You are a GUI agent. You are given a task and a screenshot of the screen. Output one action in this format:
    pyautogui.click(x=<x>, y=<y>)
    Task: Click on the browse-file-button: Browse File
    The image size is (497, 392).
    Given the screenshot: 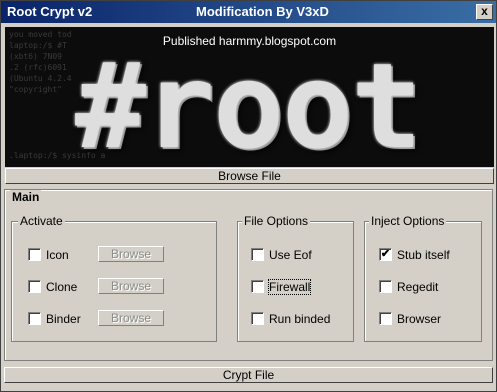 What is the action you would take?
    pyautogui.click(x=249, y=176)
    